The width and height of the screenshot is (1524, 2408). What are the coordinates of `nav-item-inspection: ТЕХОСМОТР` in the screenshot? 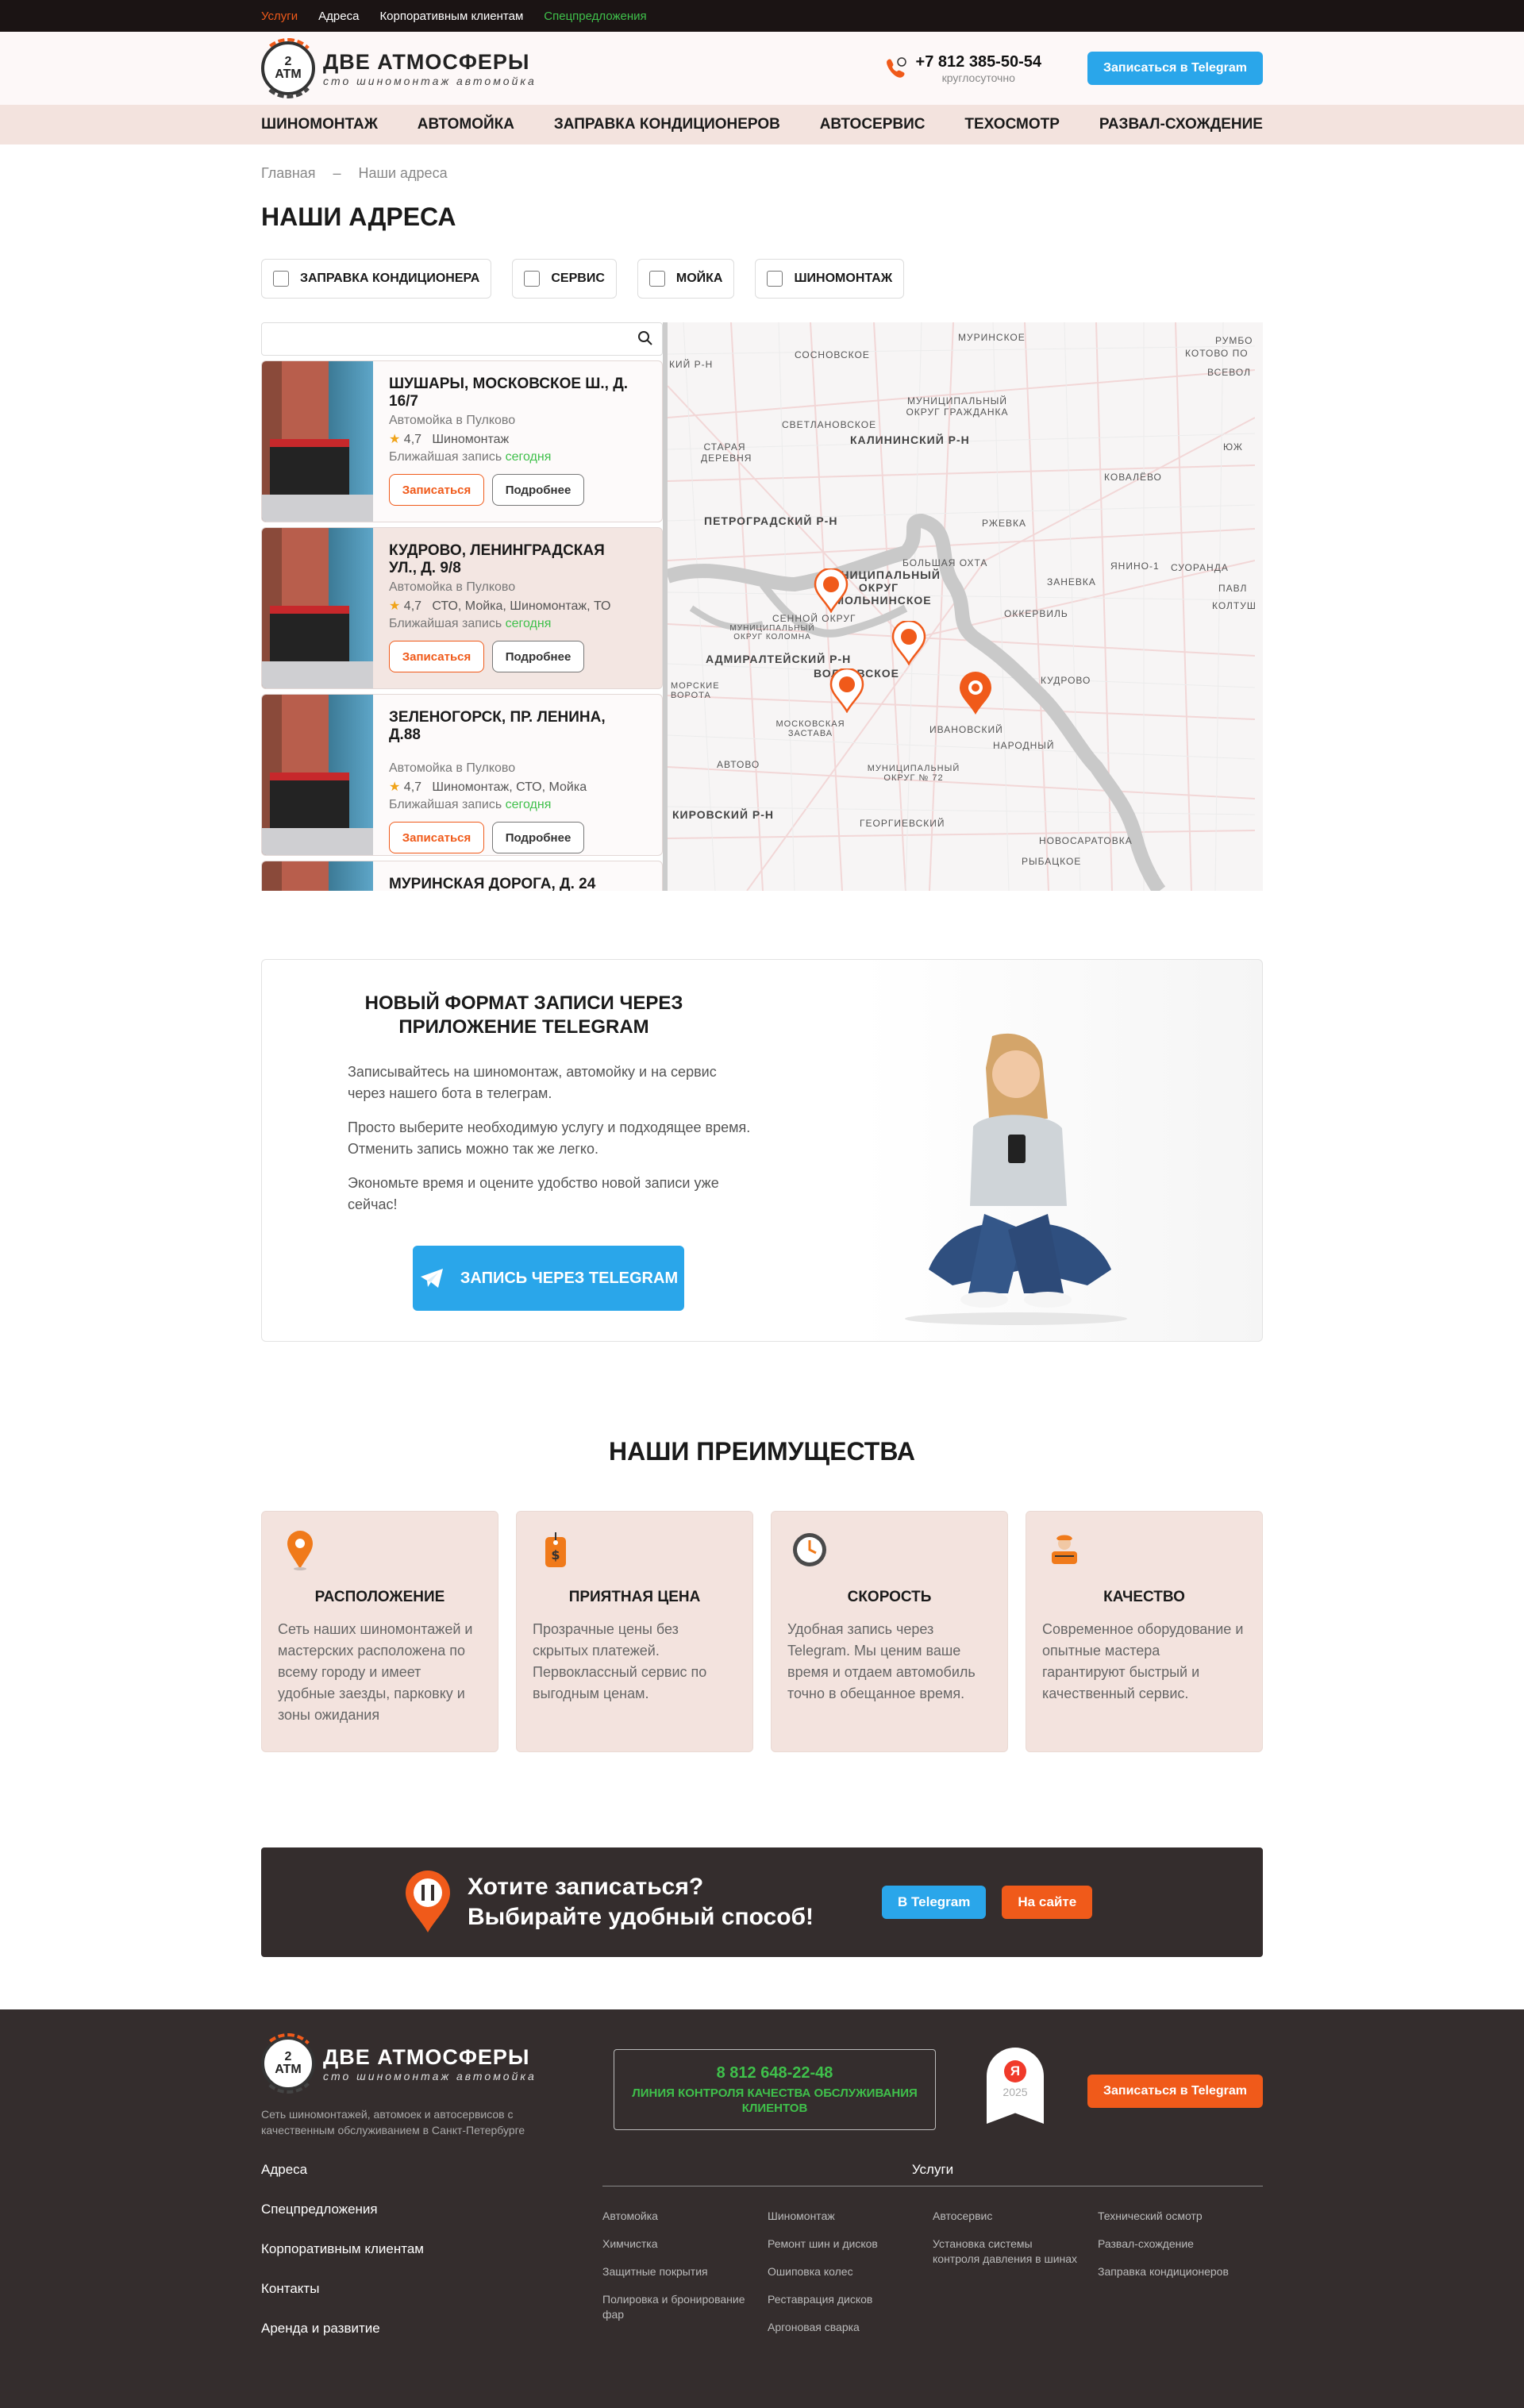 It's located at (1012, 124).